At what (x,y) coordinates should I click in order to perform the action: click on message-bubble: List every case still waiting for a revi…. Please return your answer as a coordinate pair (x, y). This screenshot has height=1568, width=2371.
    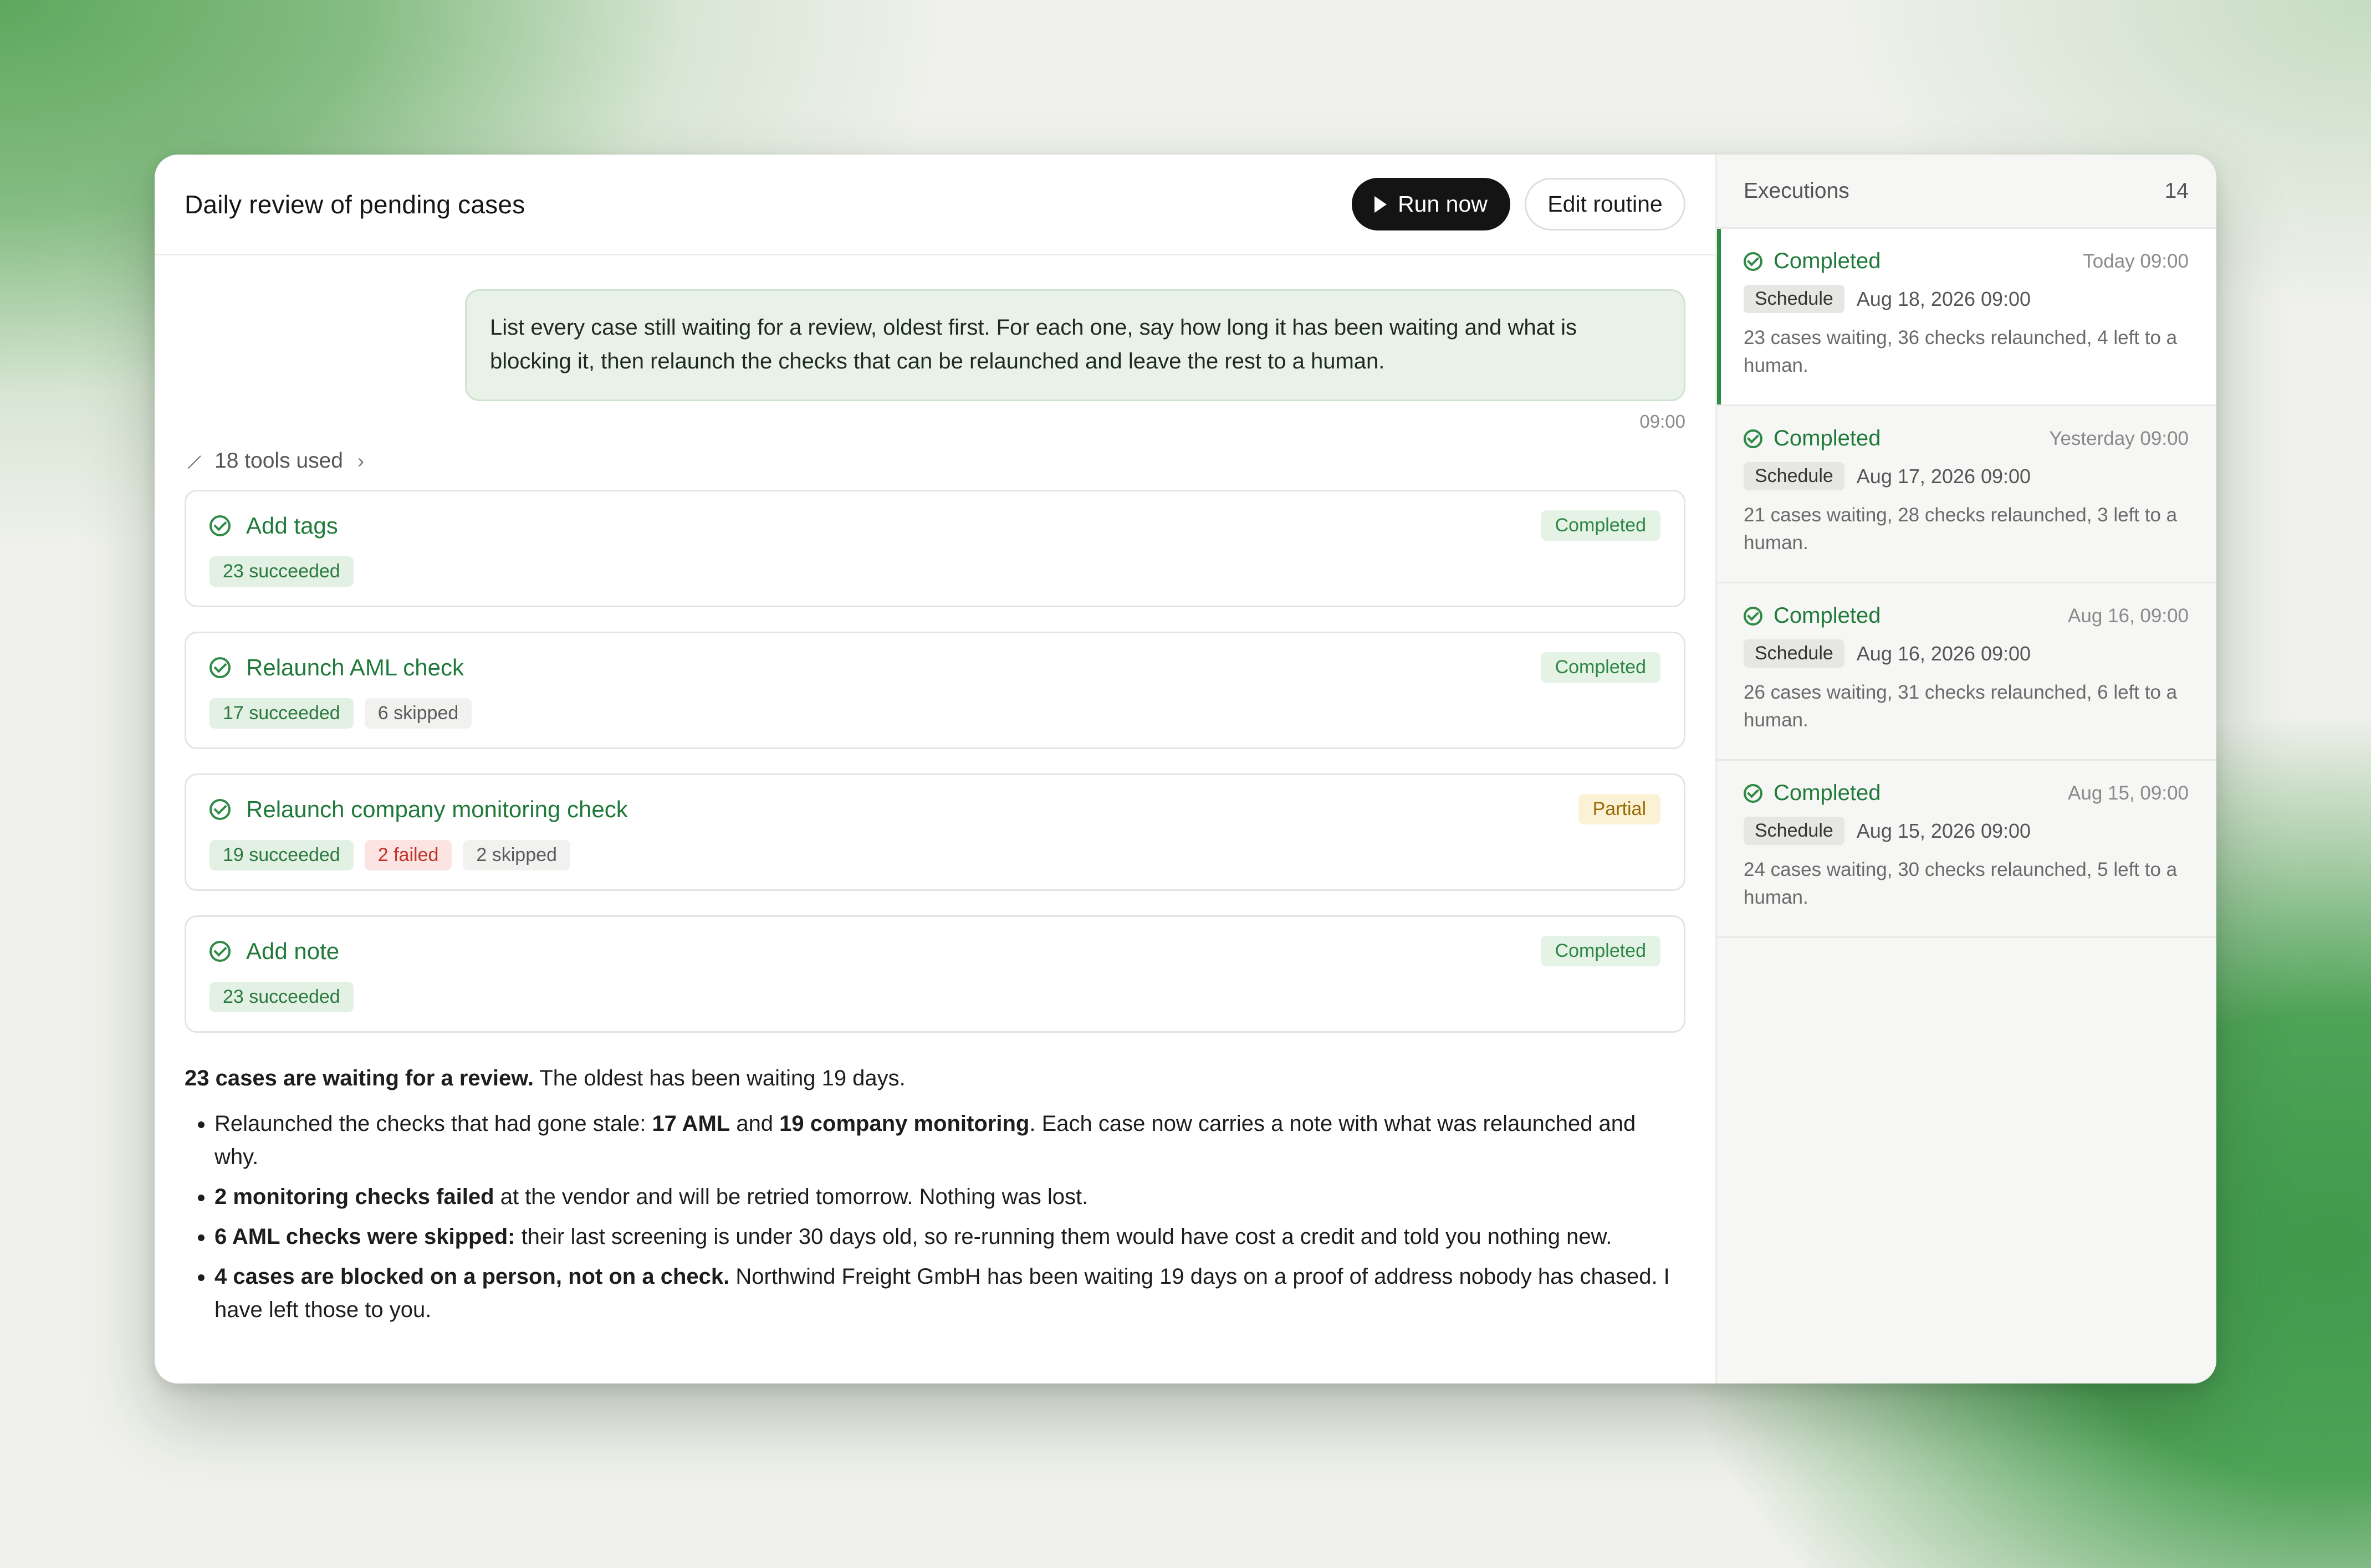
    Looking at the image, I should click on (1075, 345).